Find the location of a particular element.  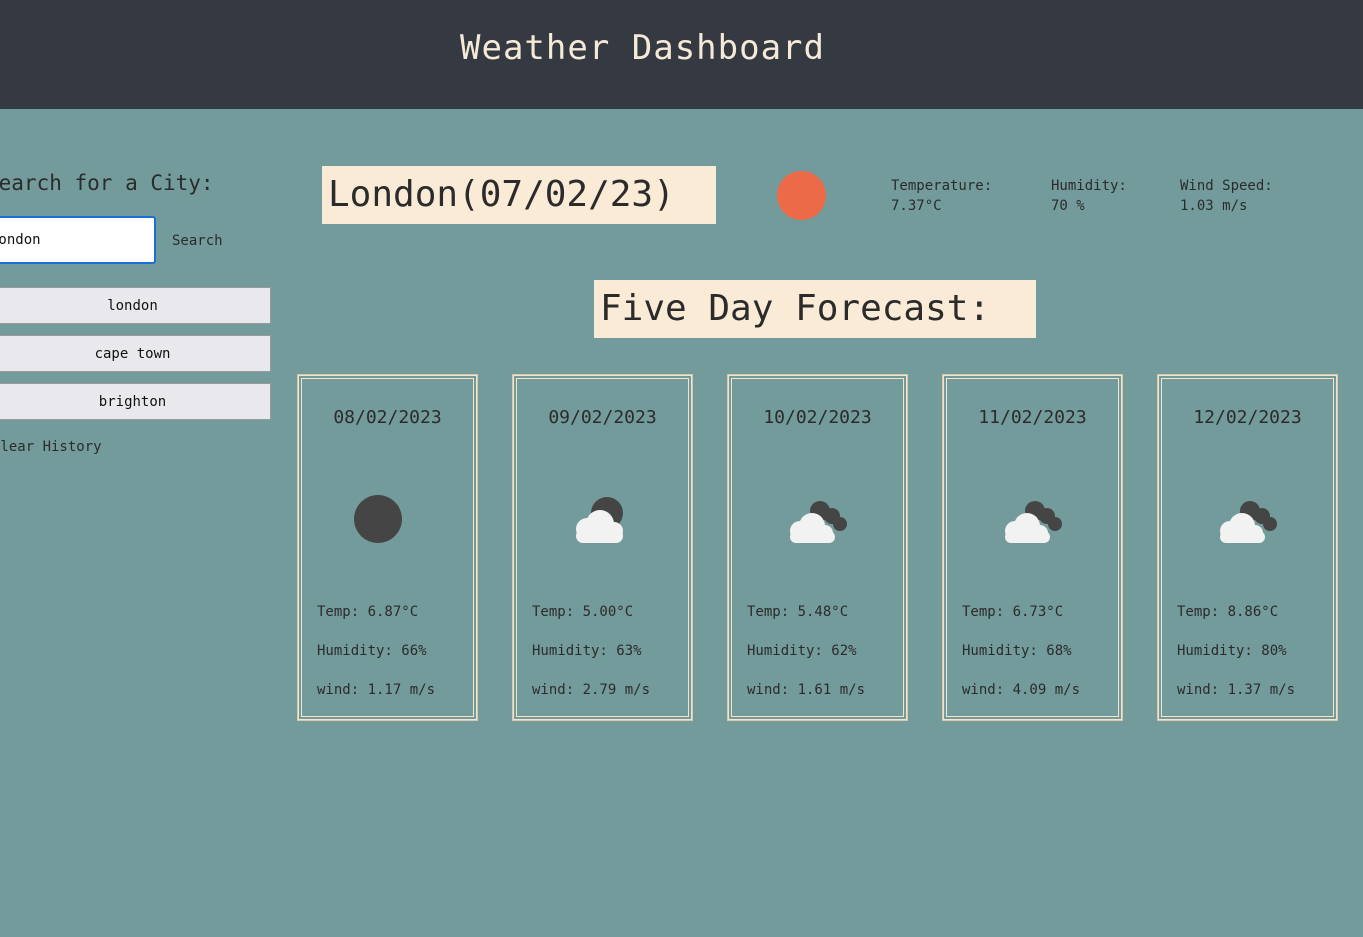

history-item-london: london is located at coordinates (135, 305).